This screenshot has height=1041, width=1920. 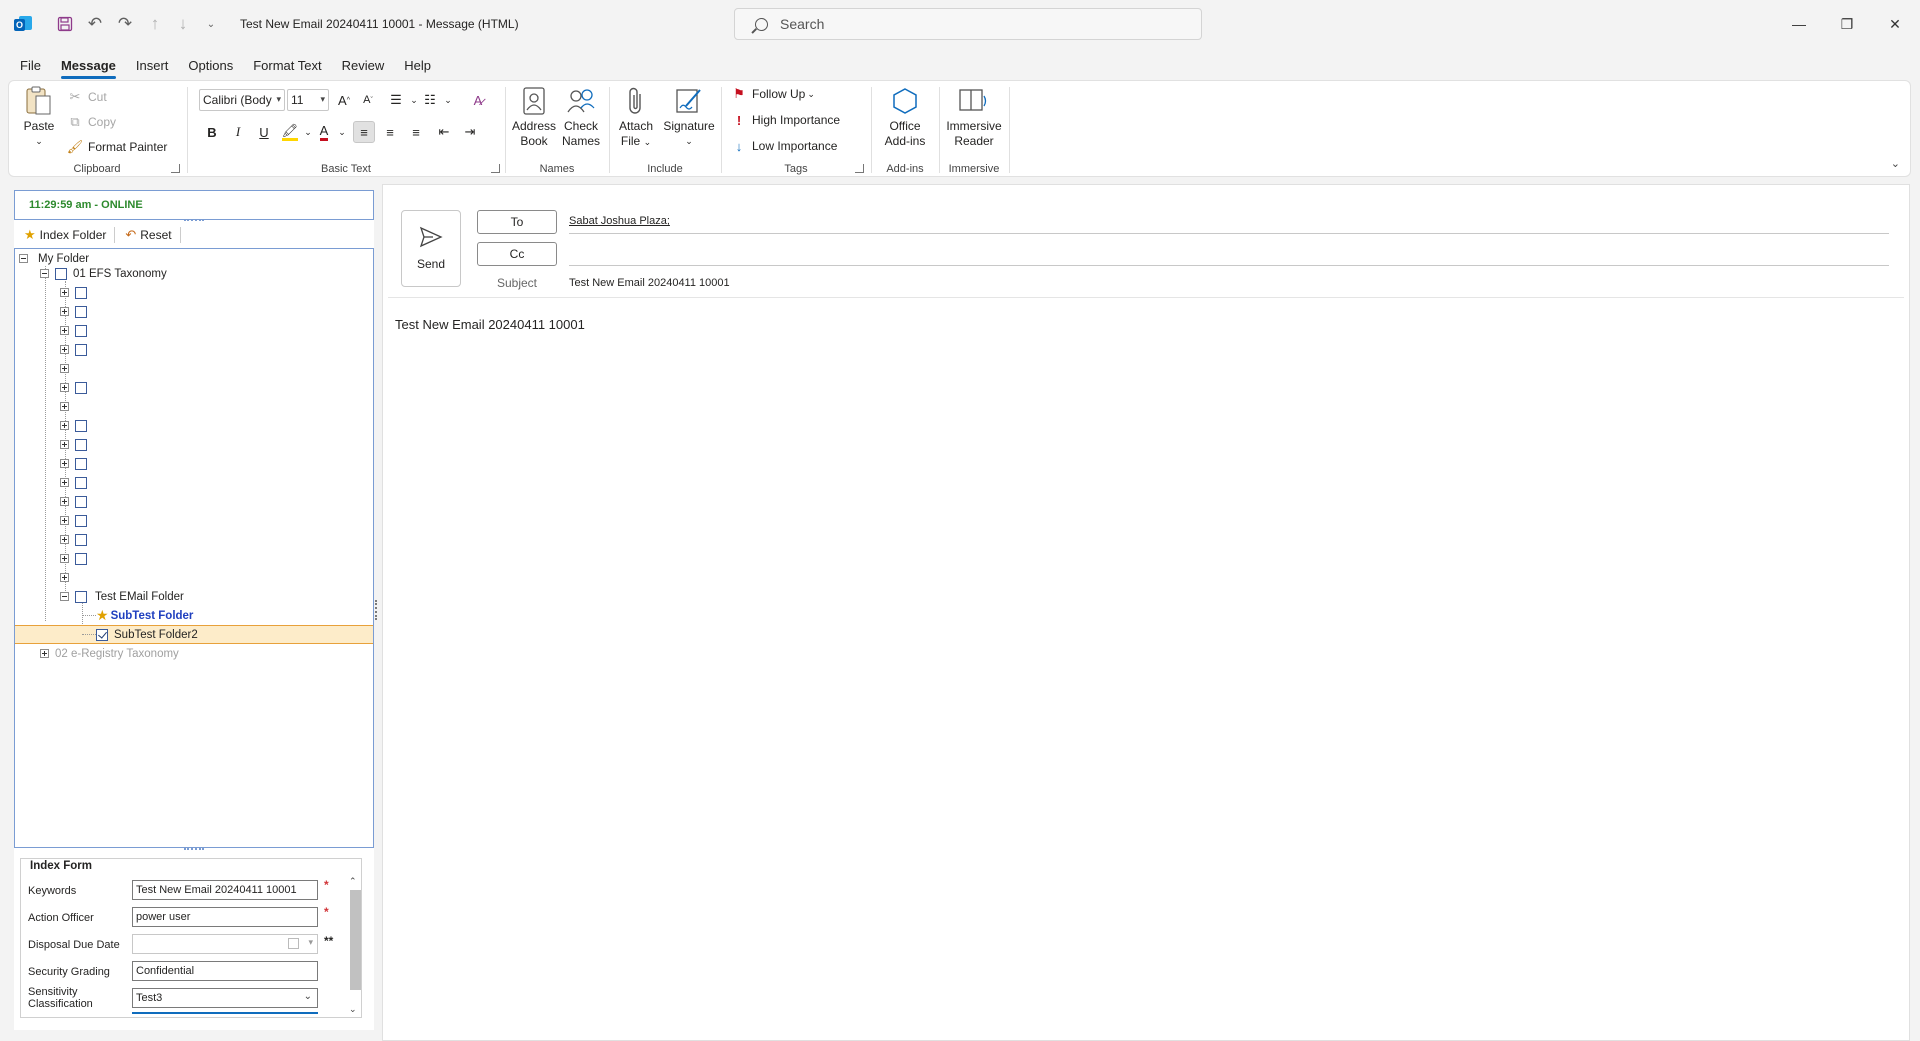 I want to click on numbering-dropdown-icon: ⌄, so click(x=448, y=100).